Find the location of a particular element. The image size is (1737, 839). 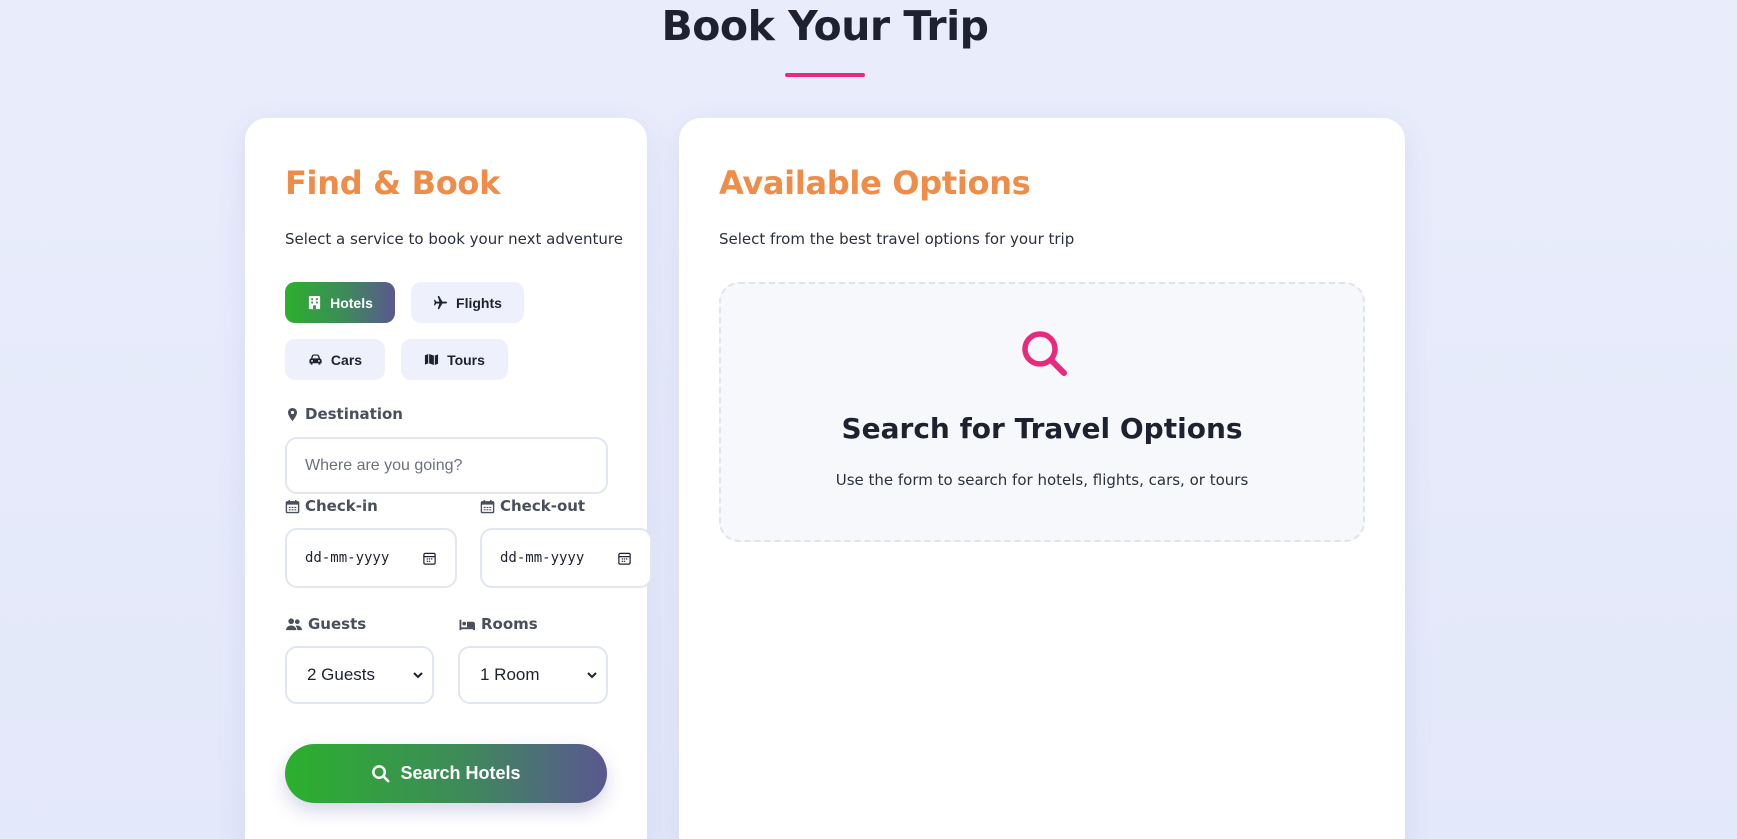

guests-select-value: 2 Guests is located at coordinates (341, 674).